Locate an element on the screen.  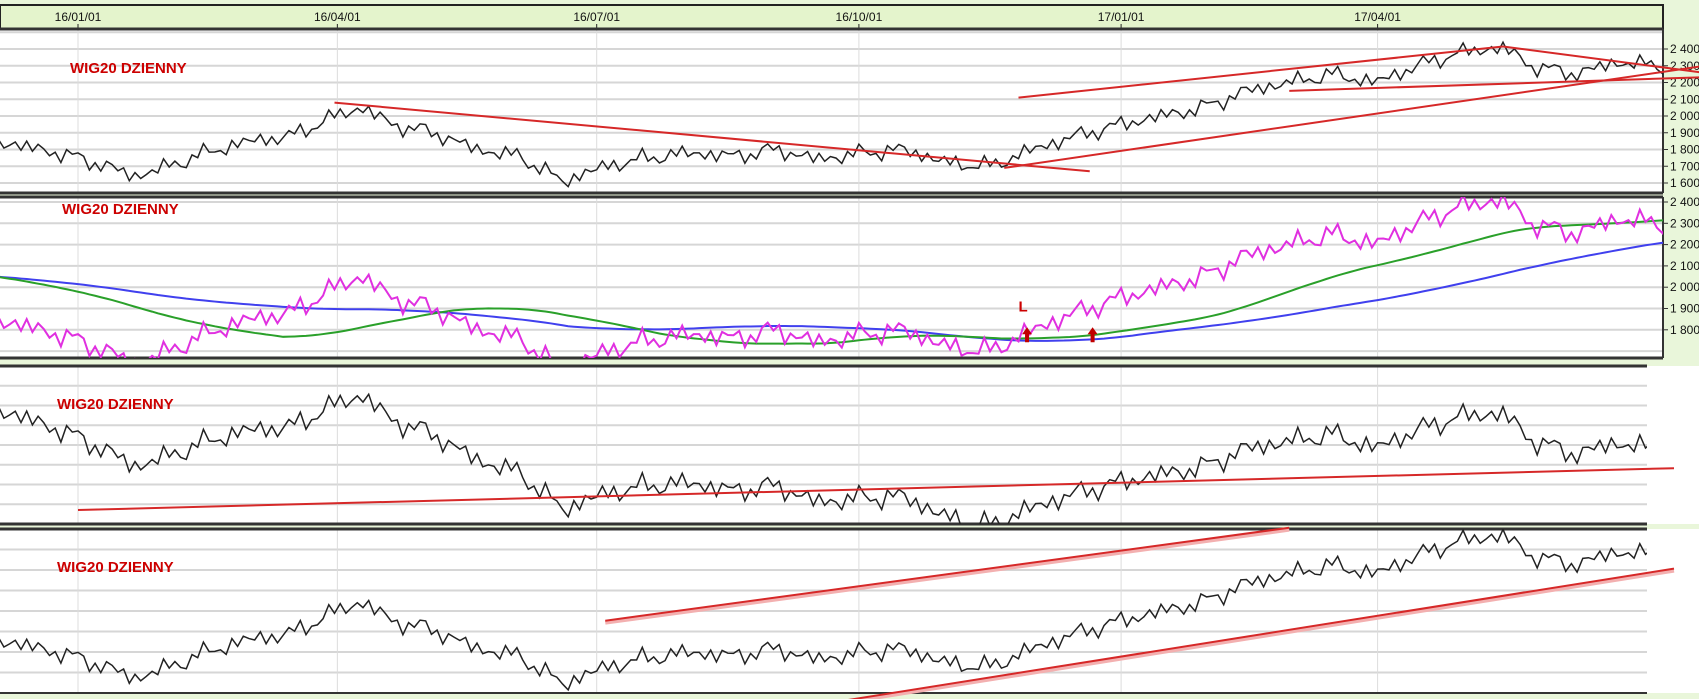
date-tick-label: 16/10/01 is located at coordinates (859, 17).